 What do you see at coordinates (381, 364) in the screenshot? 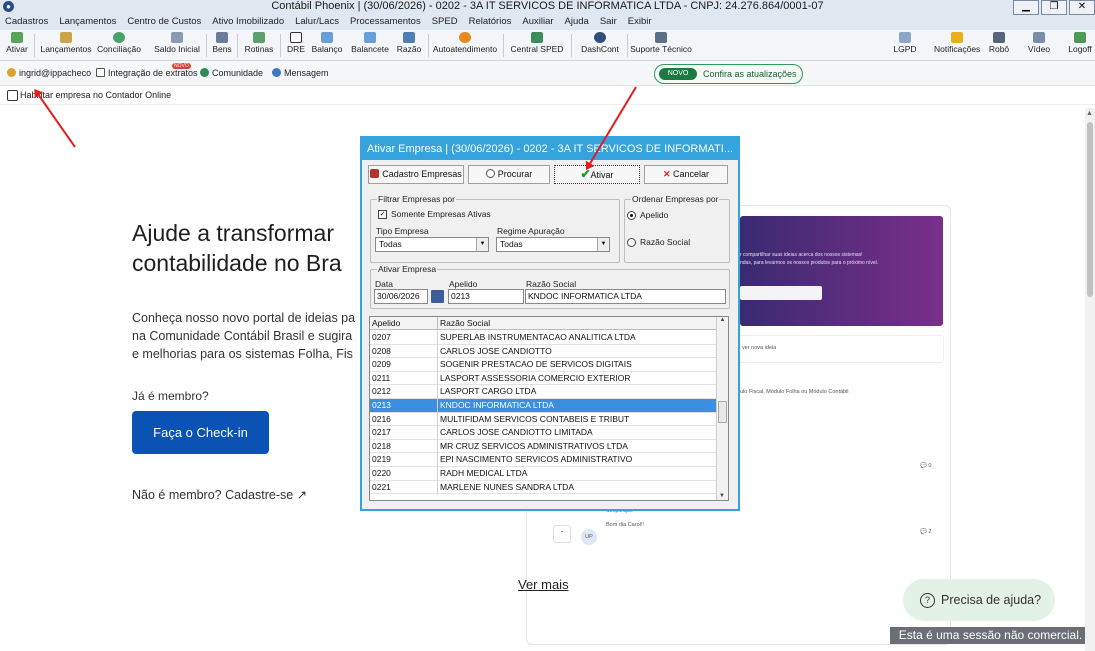
I see `row-code: 0209` at bounding box center [381, 364].